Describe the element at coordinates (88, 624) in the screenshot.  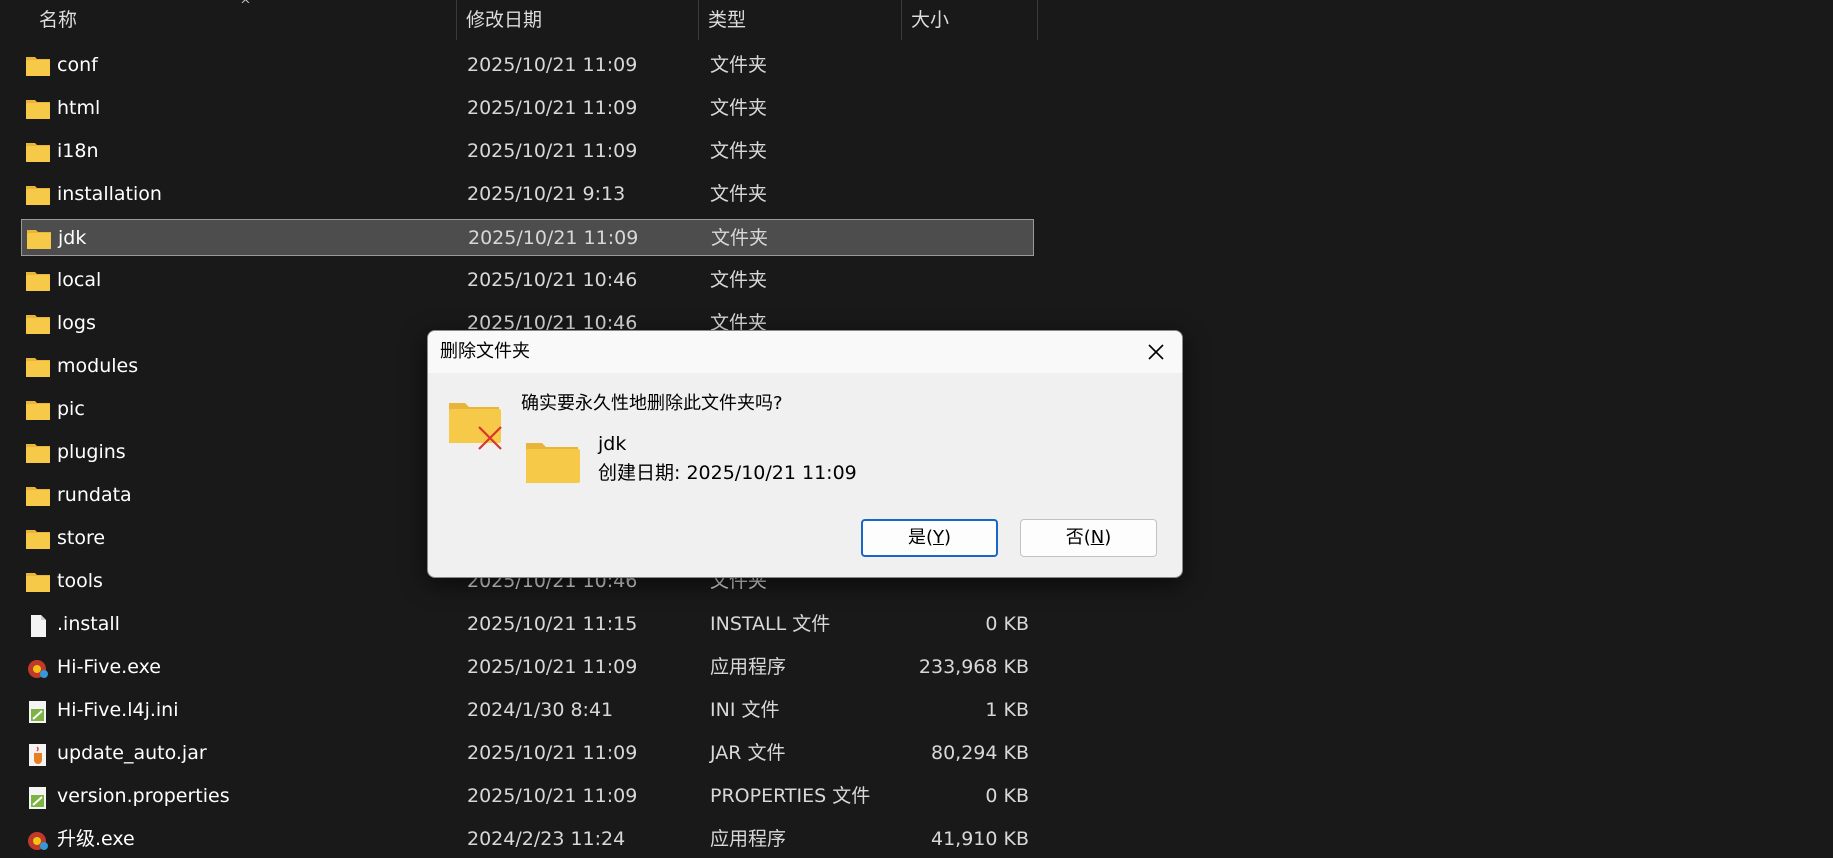
I see `file-name: .install` at that location.